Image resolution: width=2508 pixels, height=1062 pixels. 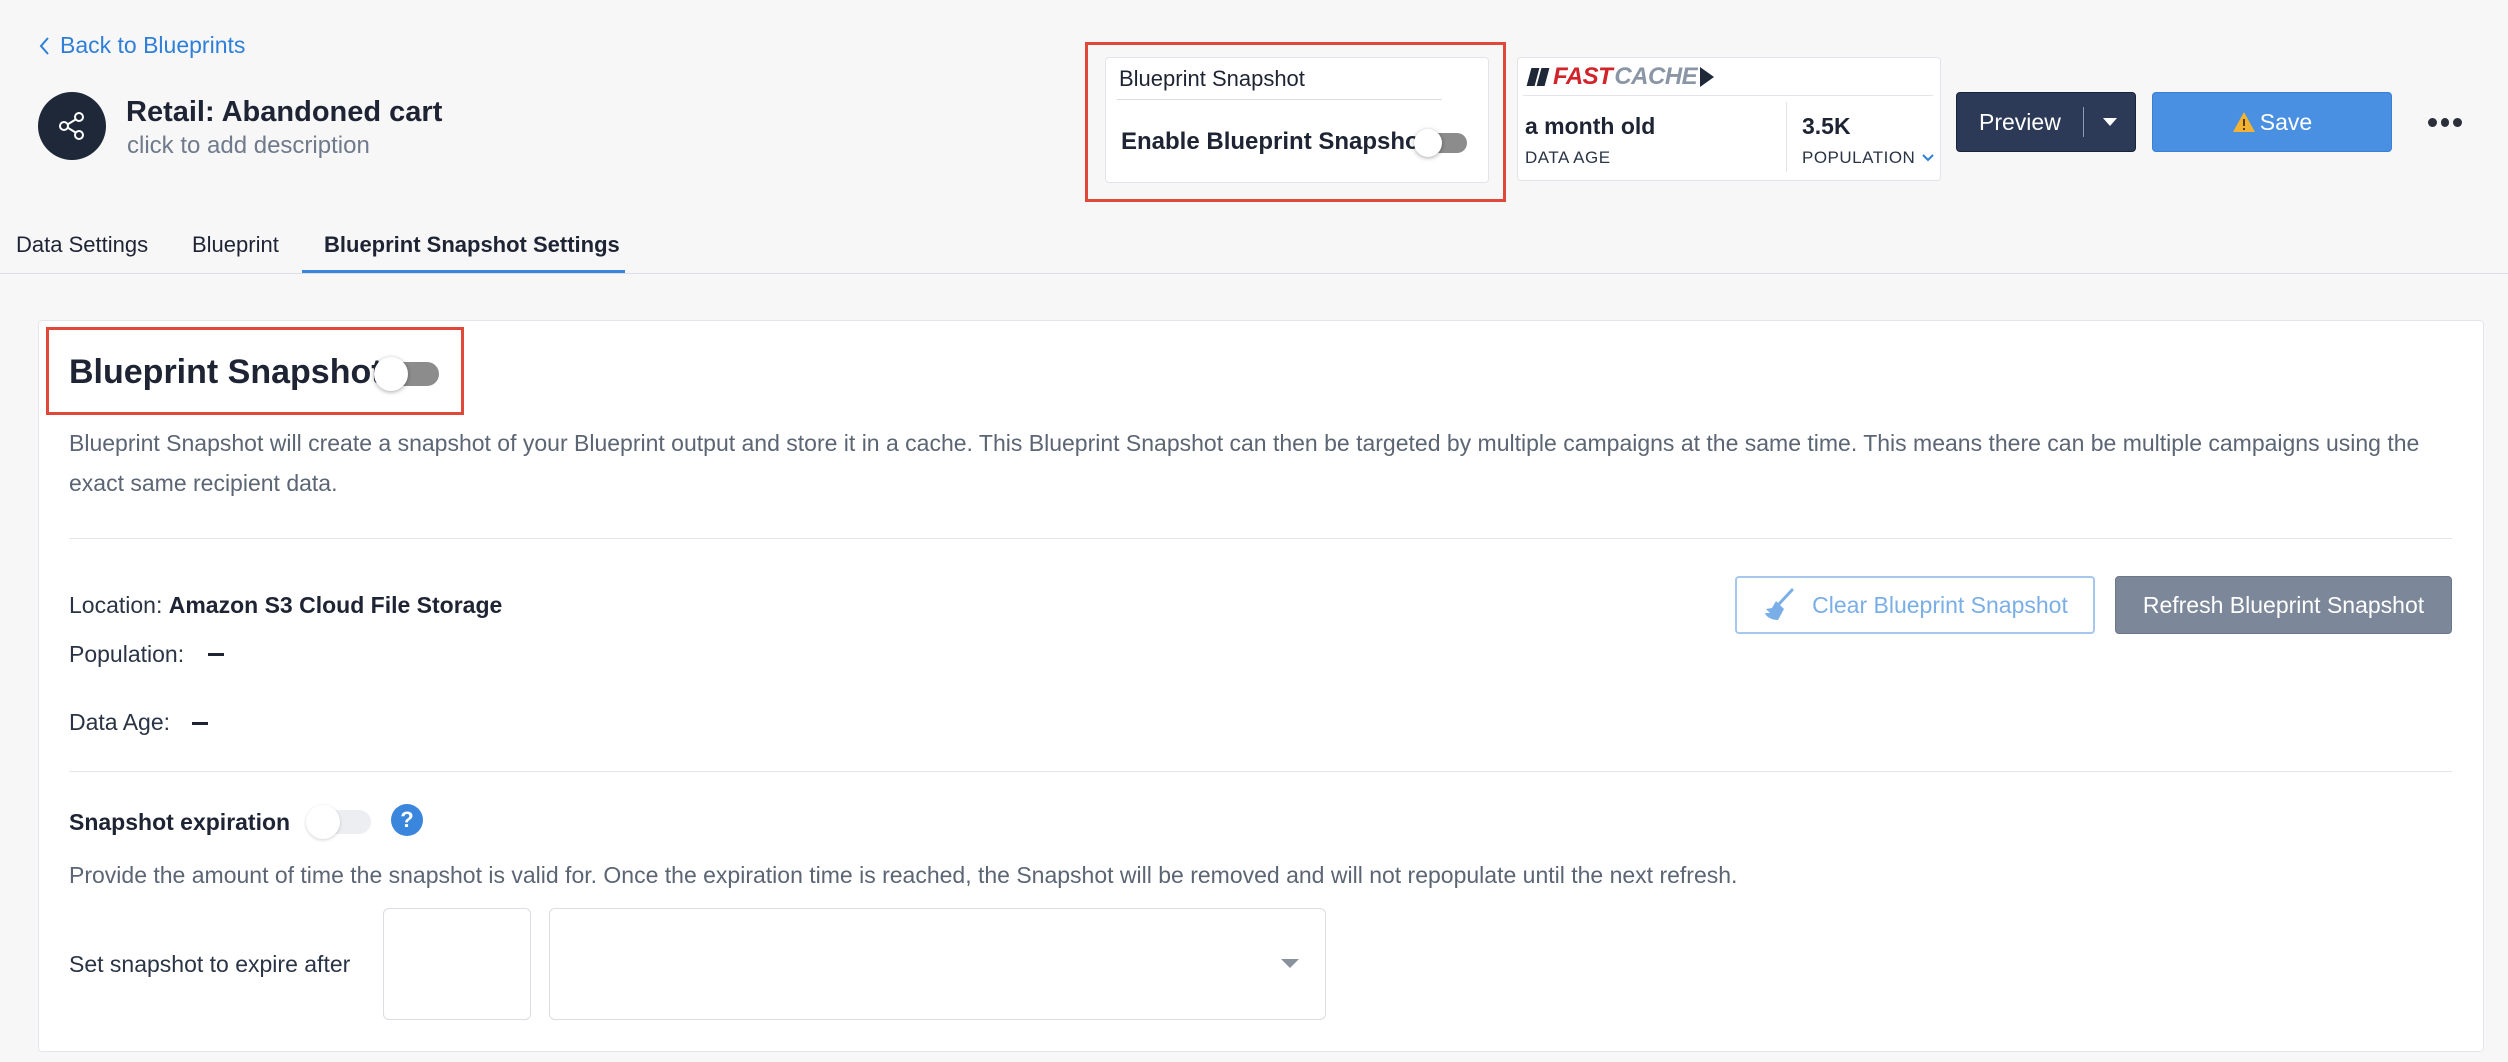 What do you see at coordinates (463, 271) in the screenshot?
I see `active-tab-indicator` at bounding box center [463, 271].